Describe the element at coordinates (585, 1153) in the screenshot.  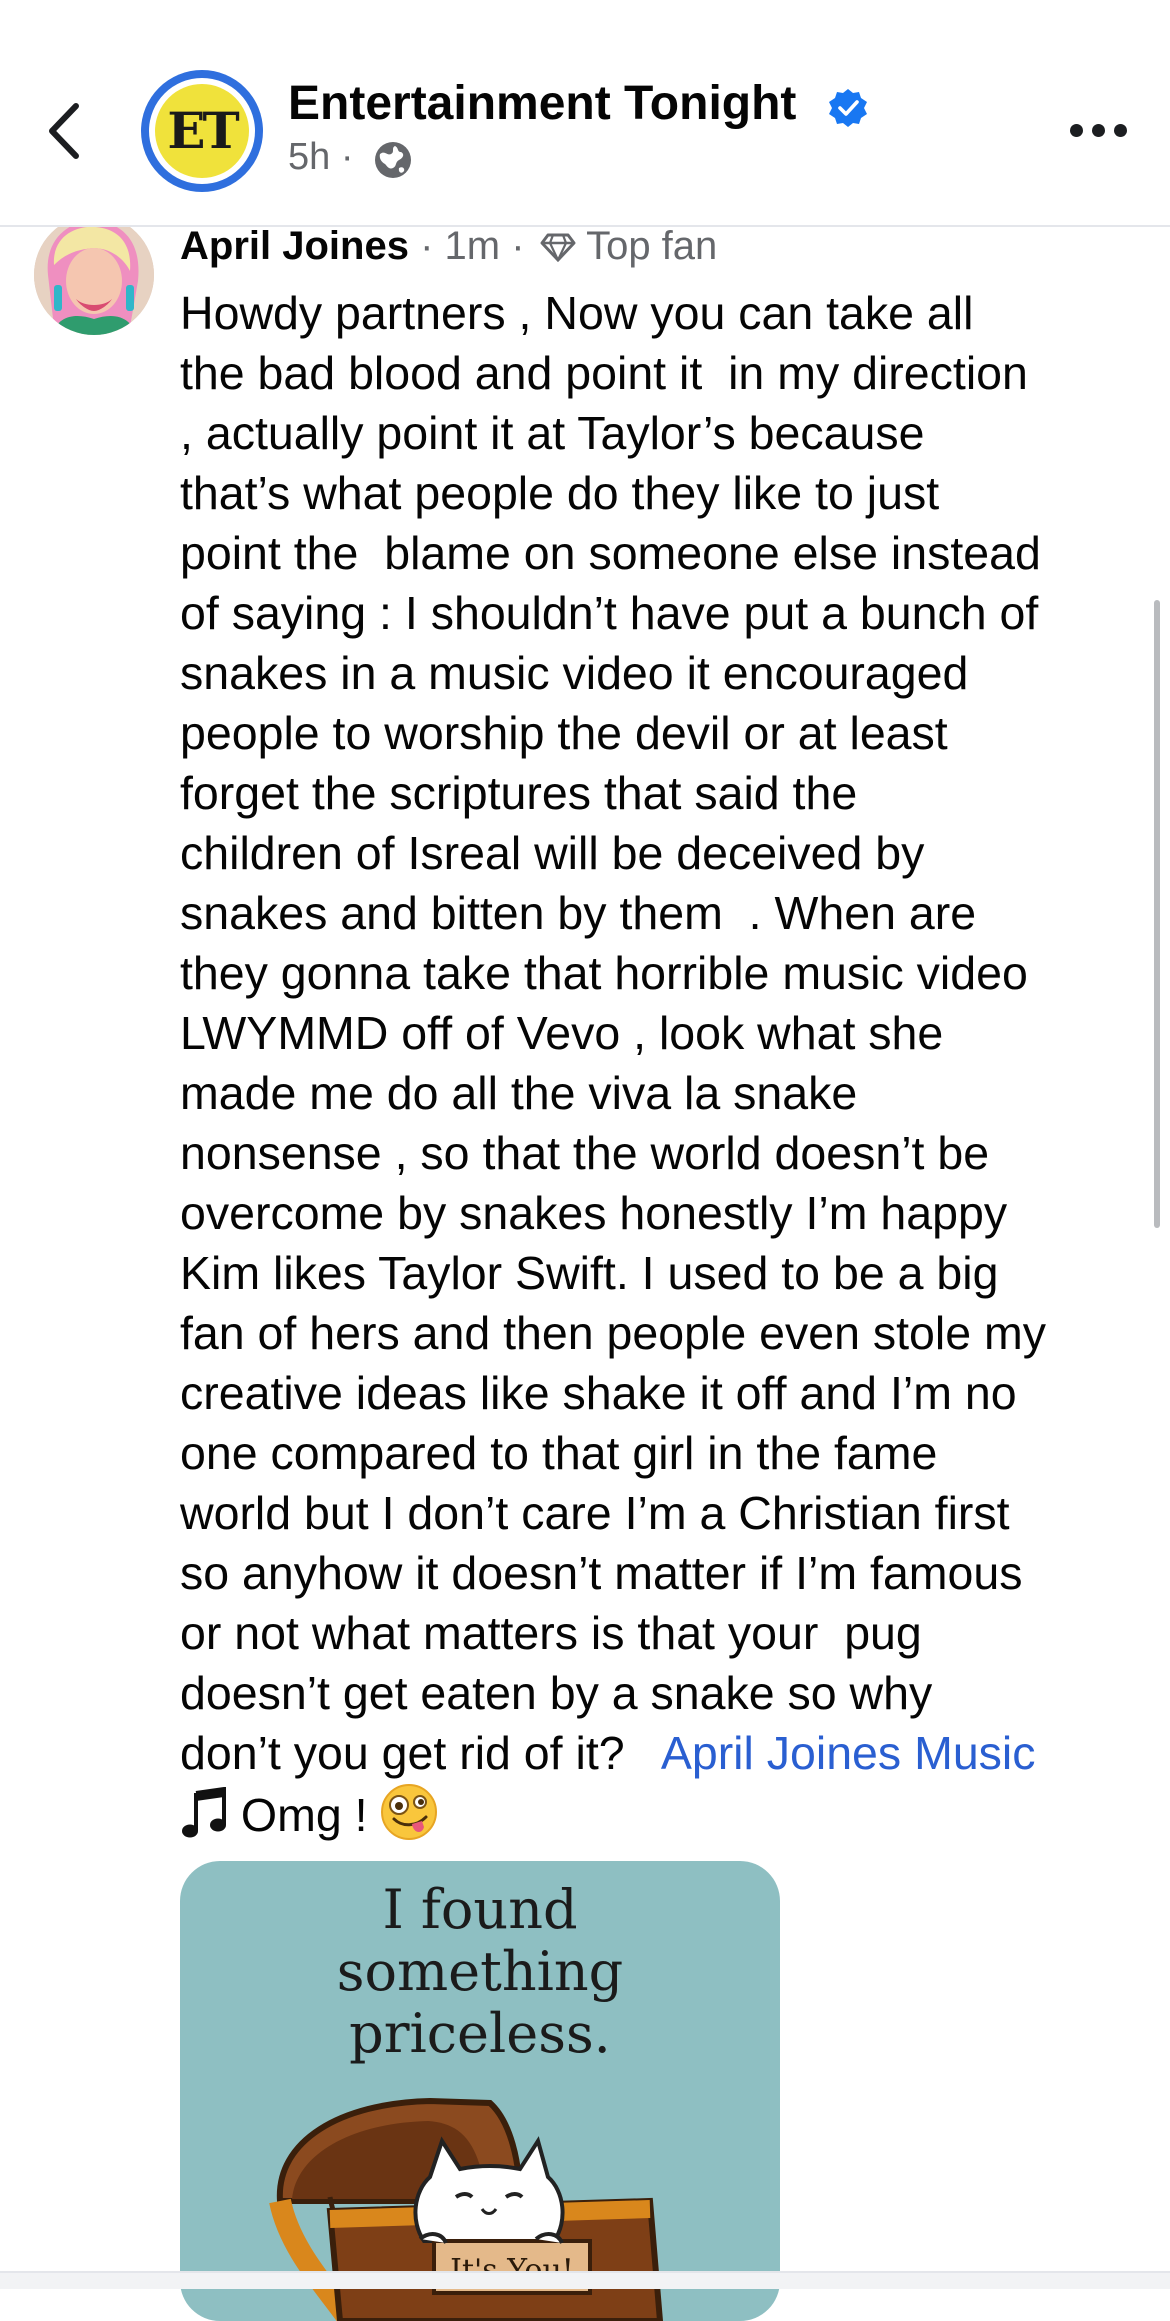
I see `comment-line: nonsense , so that the world doesn’t be` at that location.